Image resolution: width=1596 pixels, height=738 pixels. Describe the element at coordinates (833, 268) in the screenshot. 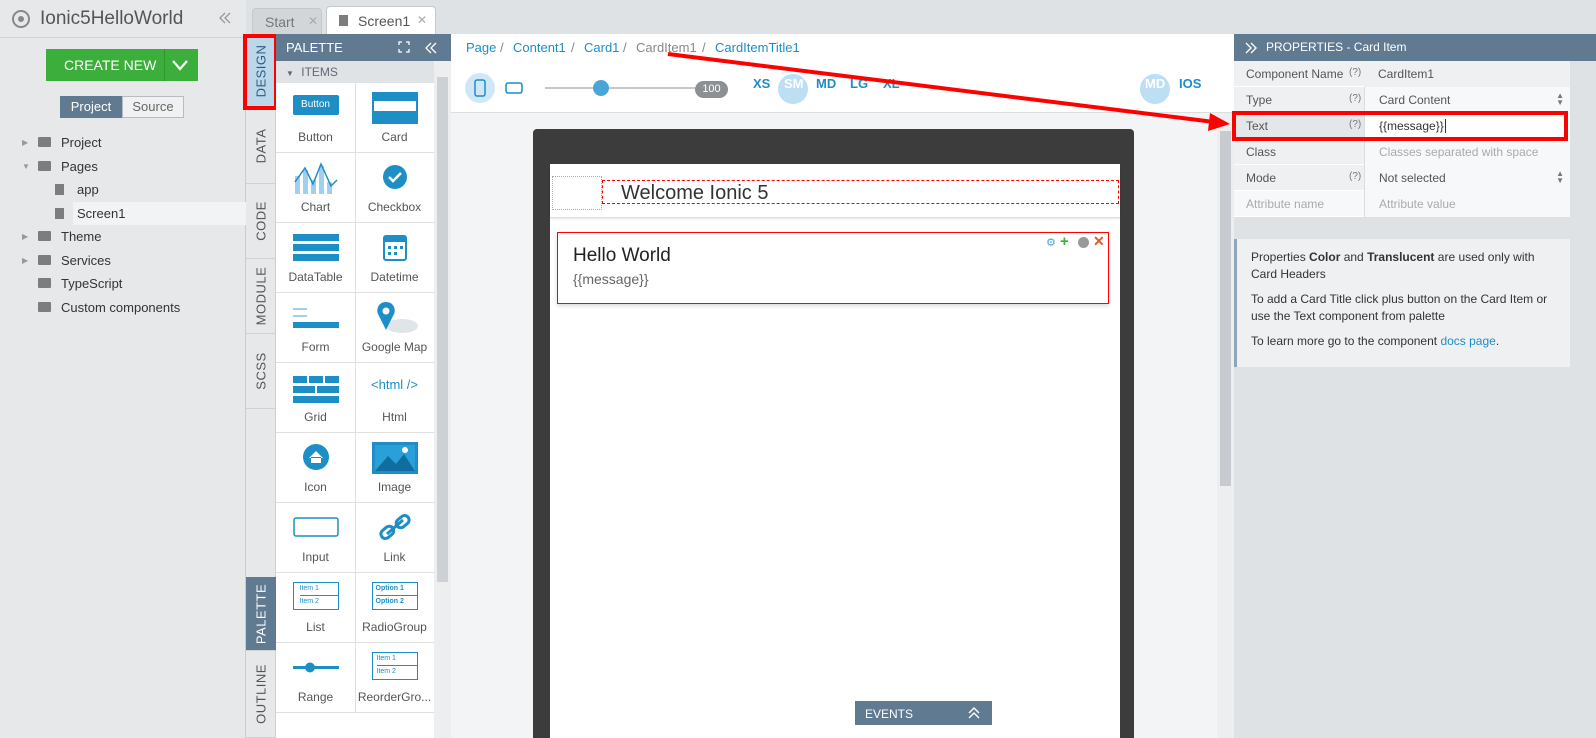

I see `card-item: Hello World {{message}} ⚙ + ✕` at that location.